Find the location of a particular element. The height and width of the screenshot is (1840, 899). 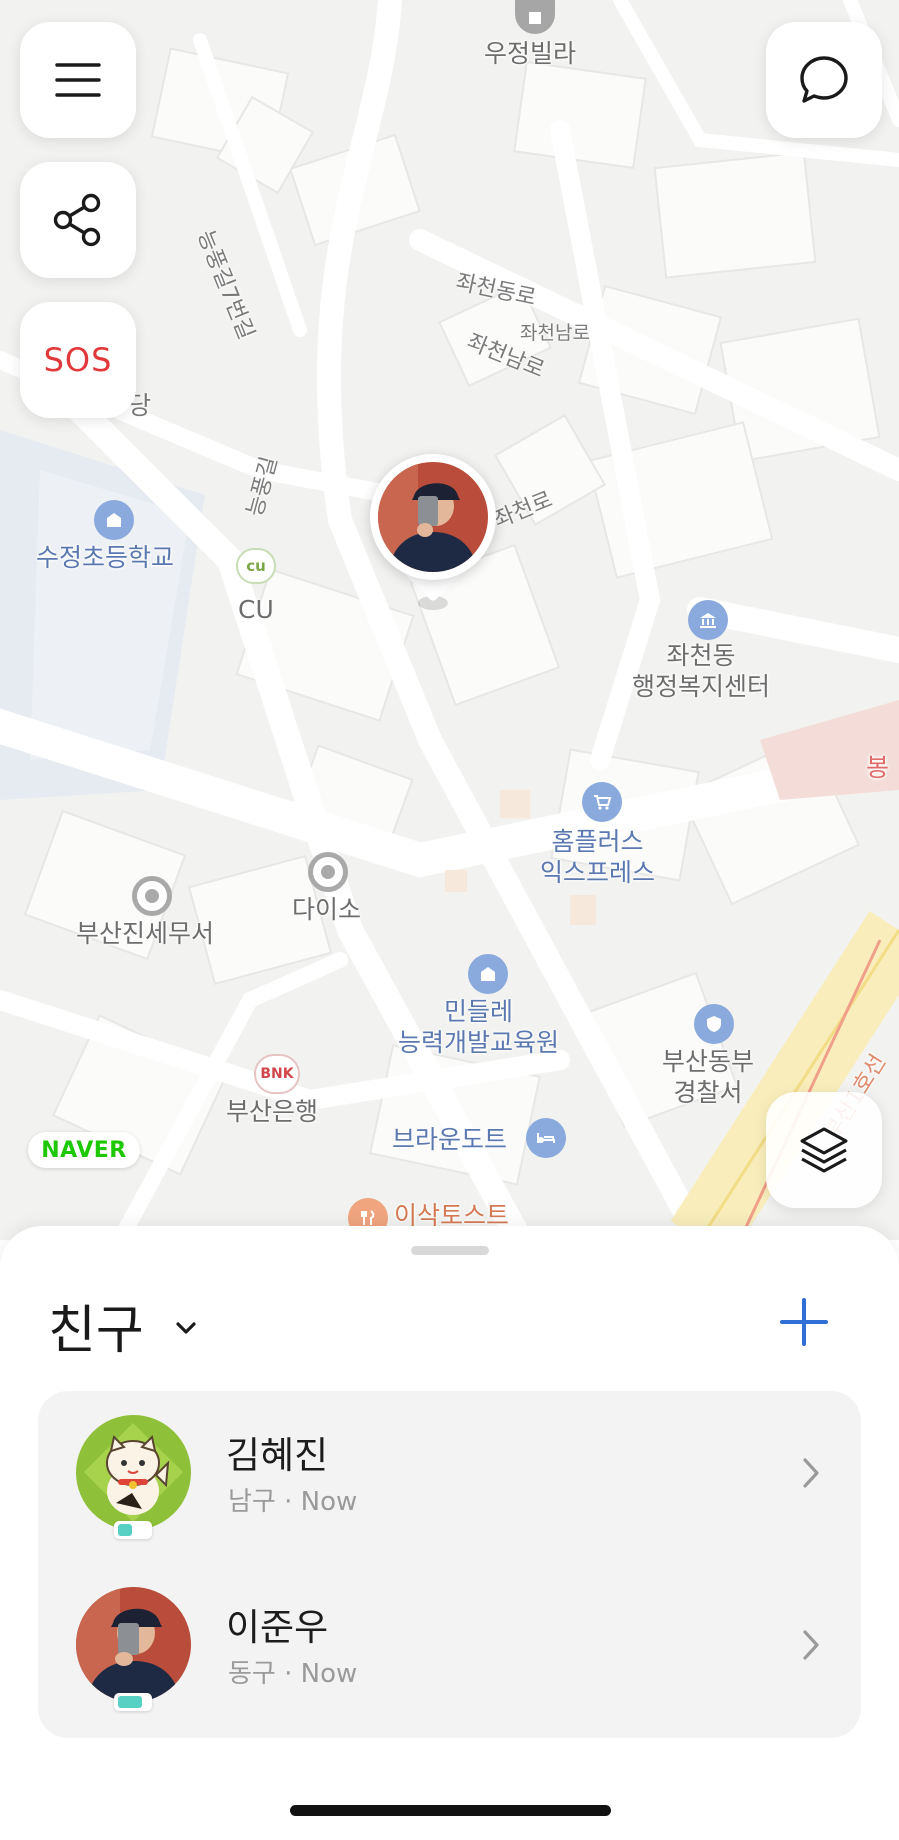

shopping-cart-icon is located at coordinates (602, 802).